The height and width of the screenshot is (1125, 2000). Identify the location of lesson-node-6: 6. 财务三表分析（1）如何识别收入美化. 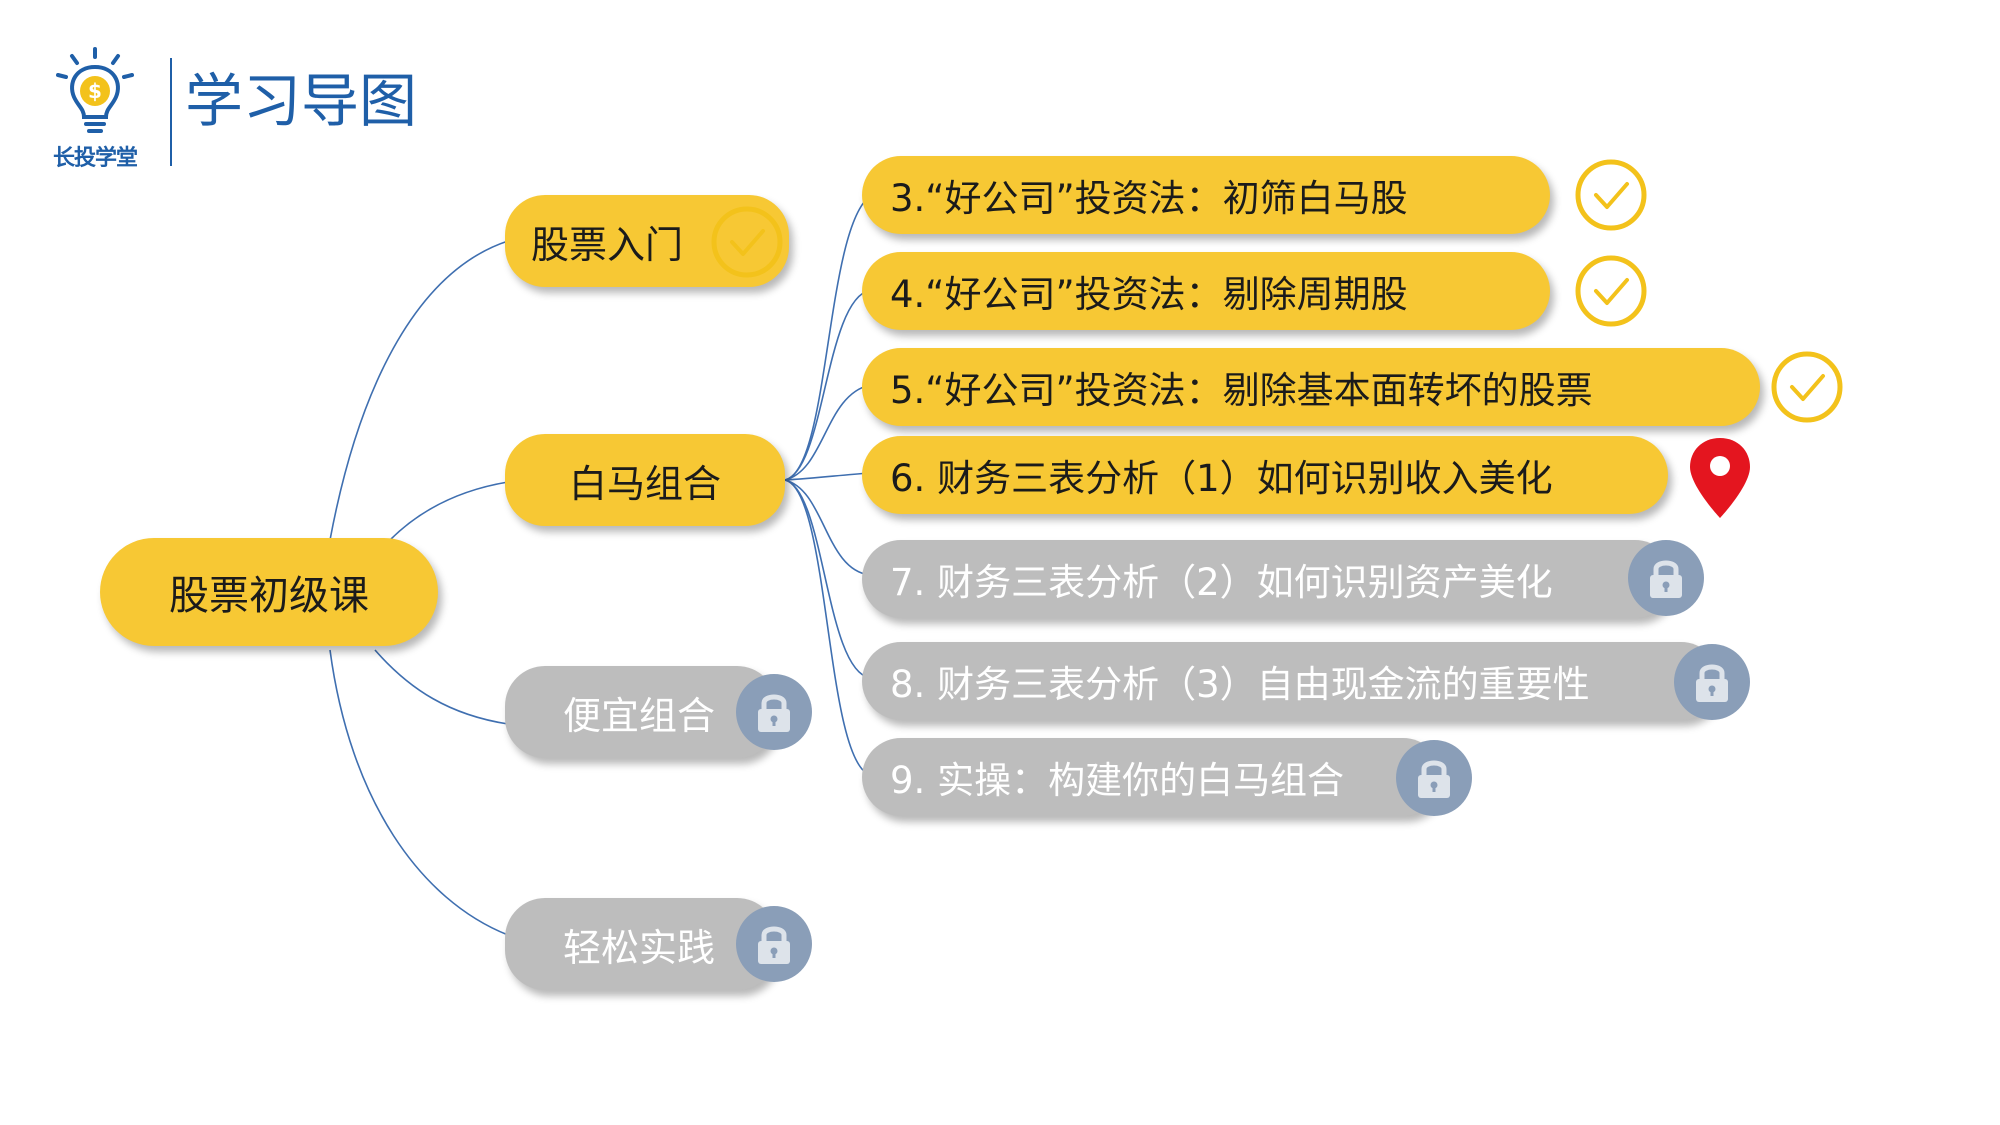
(1265, 475).